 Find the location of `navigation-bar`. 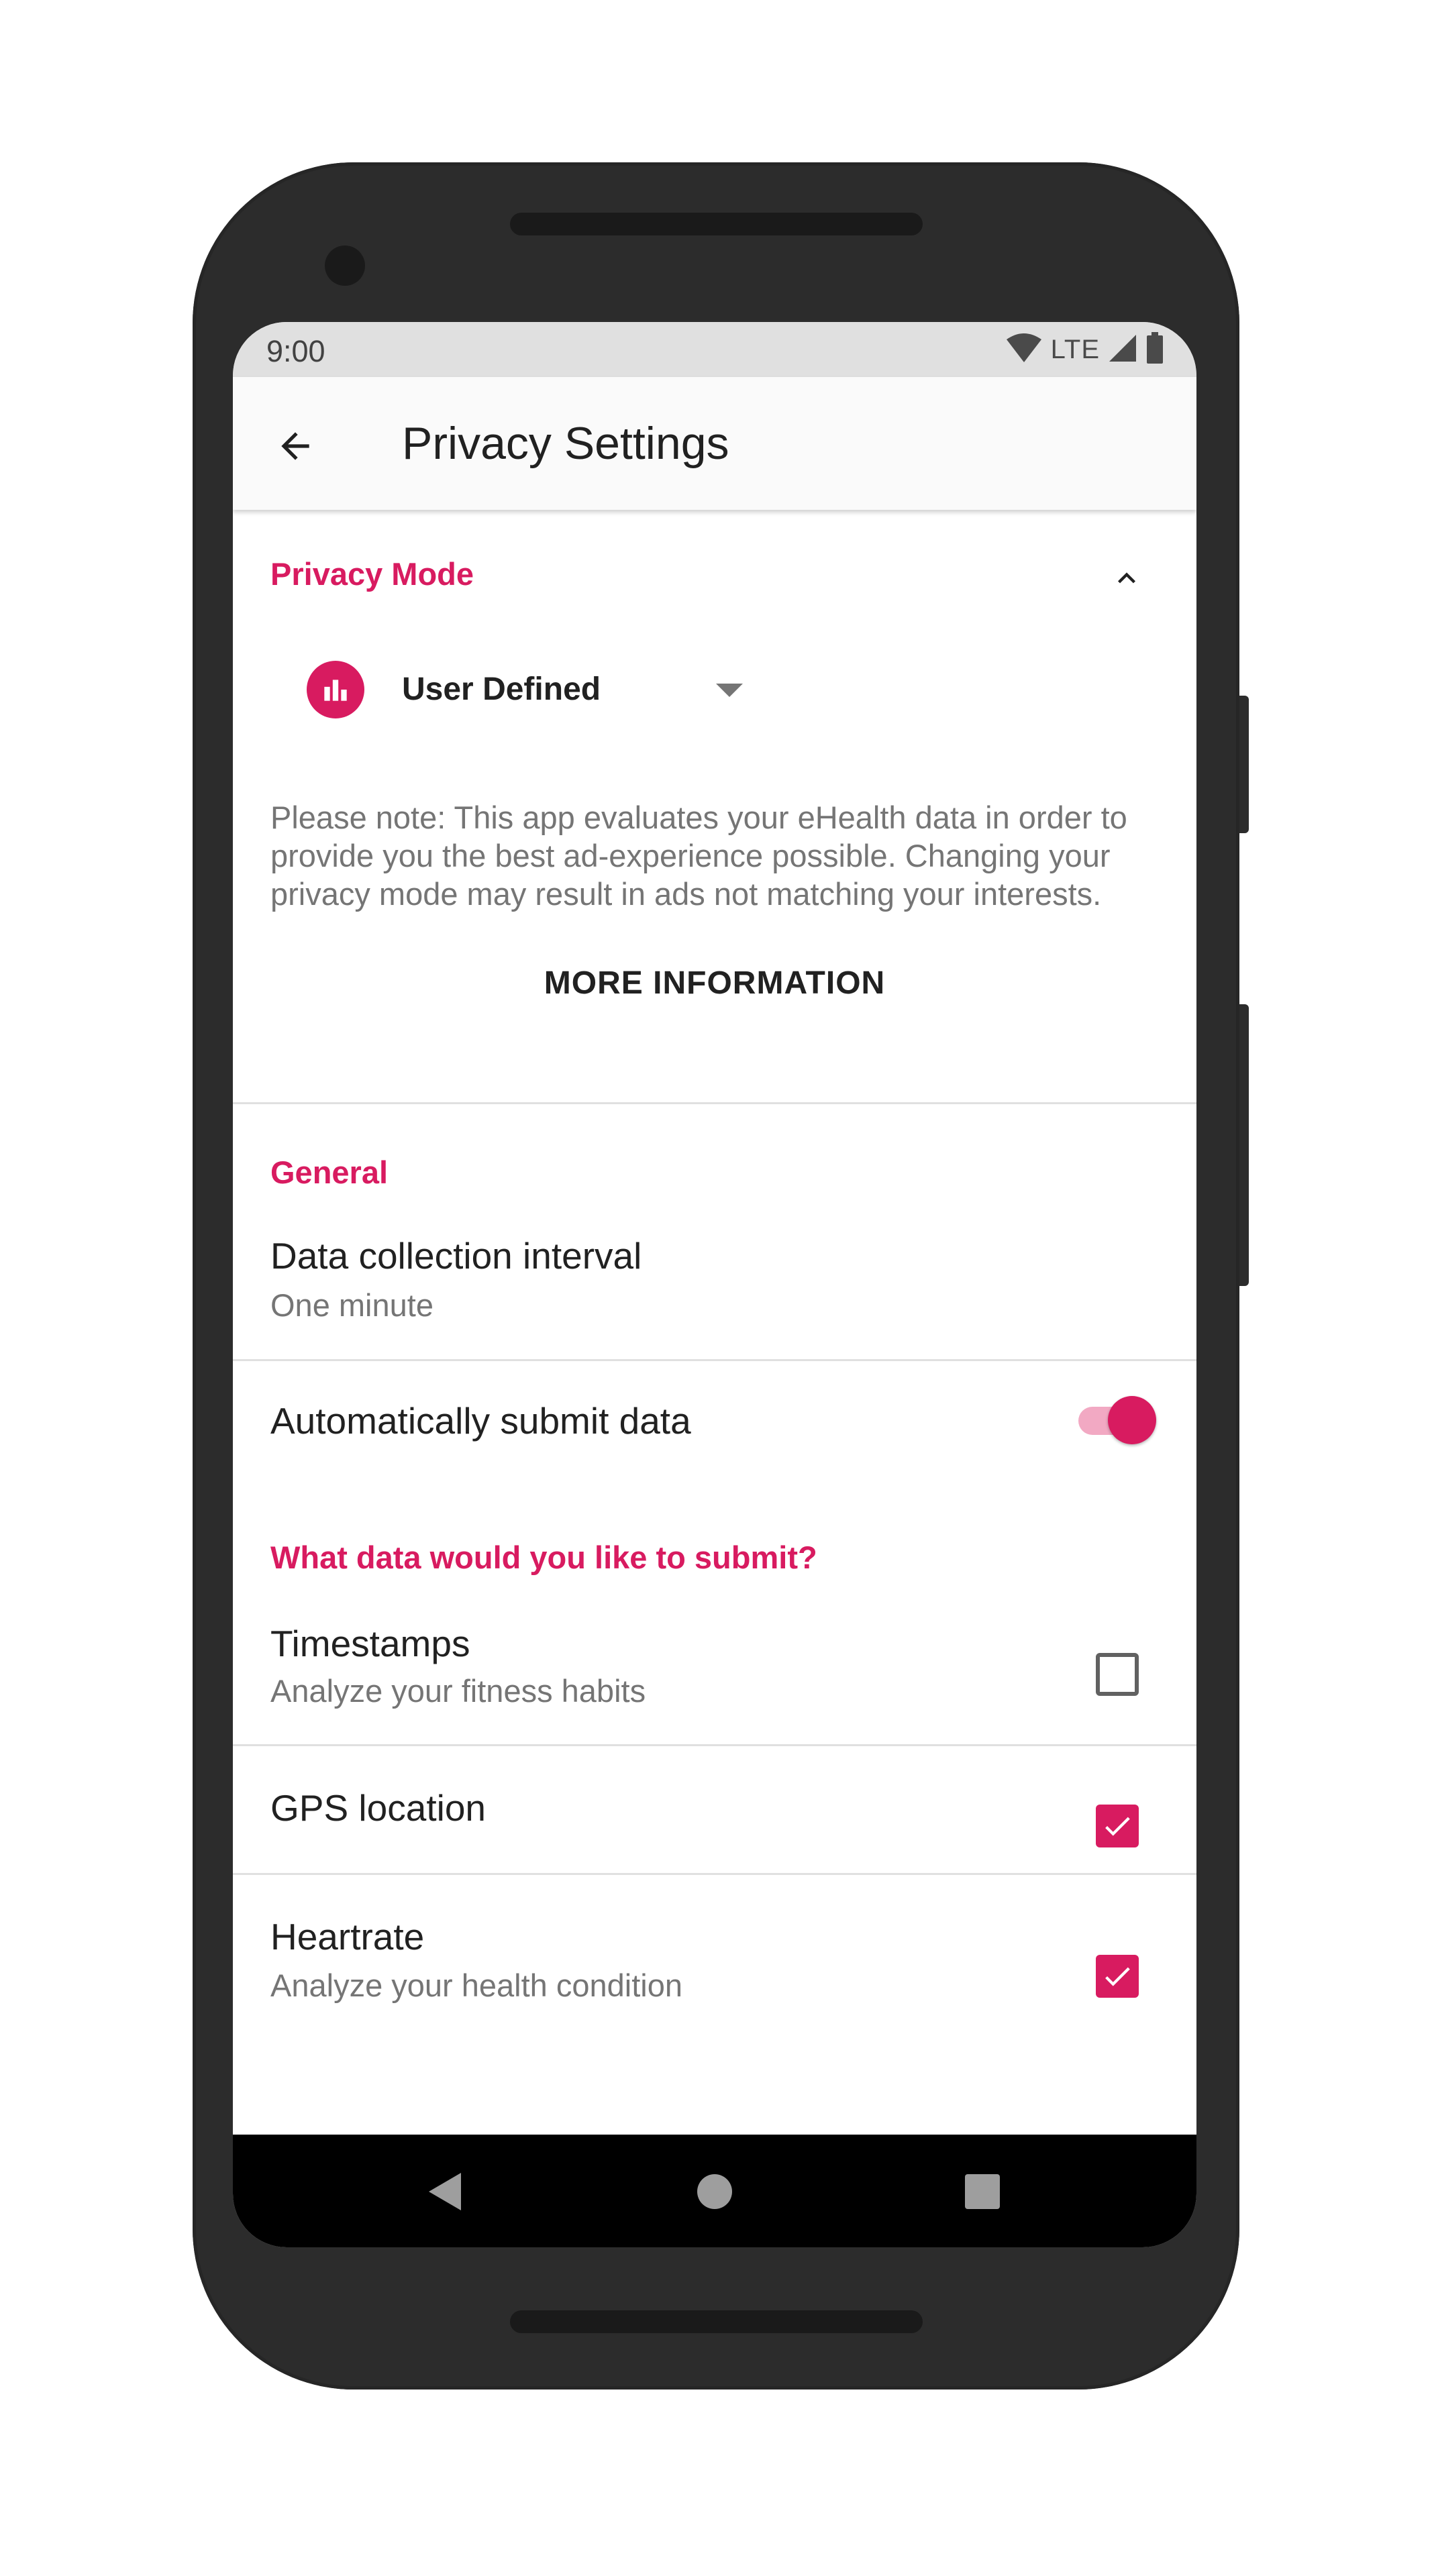

navigation-bar is located at coordinates (714, 2191).